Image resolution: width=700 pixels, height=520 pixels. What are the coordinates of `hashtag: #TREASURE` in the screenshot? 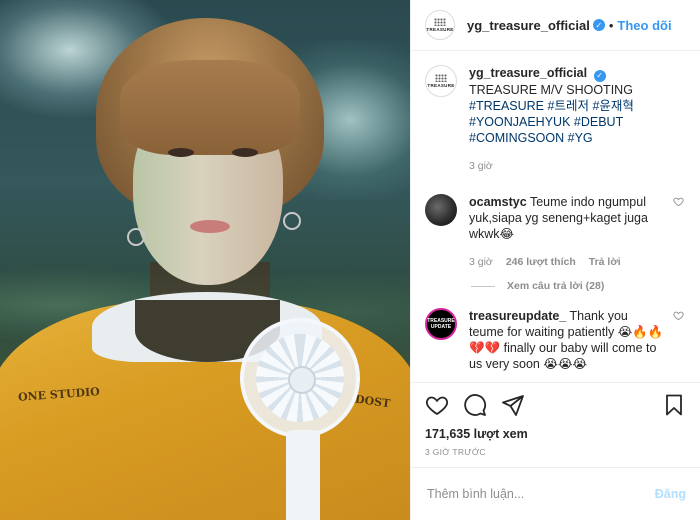 It's located at (506, 106).